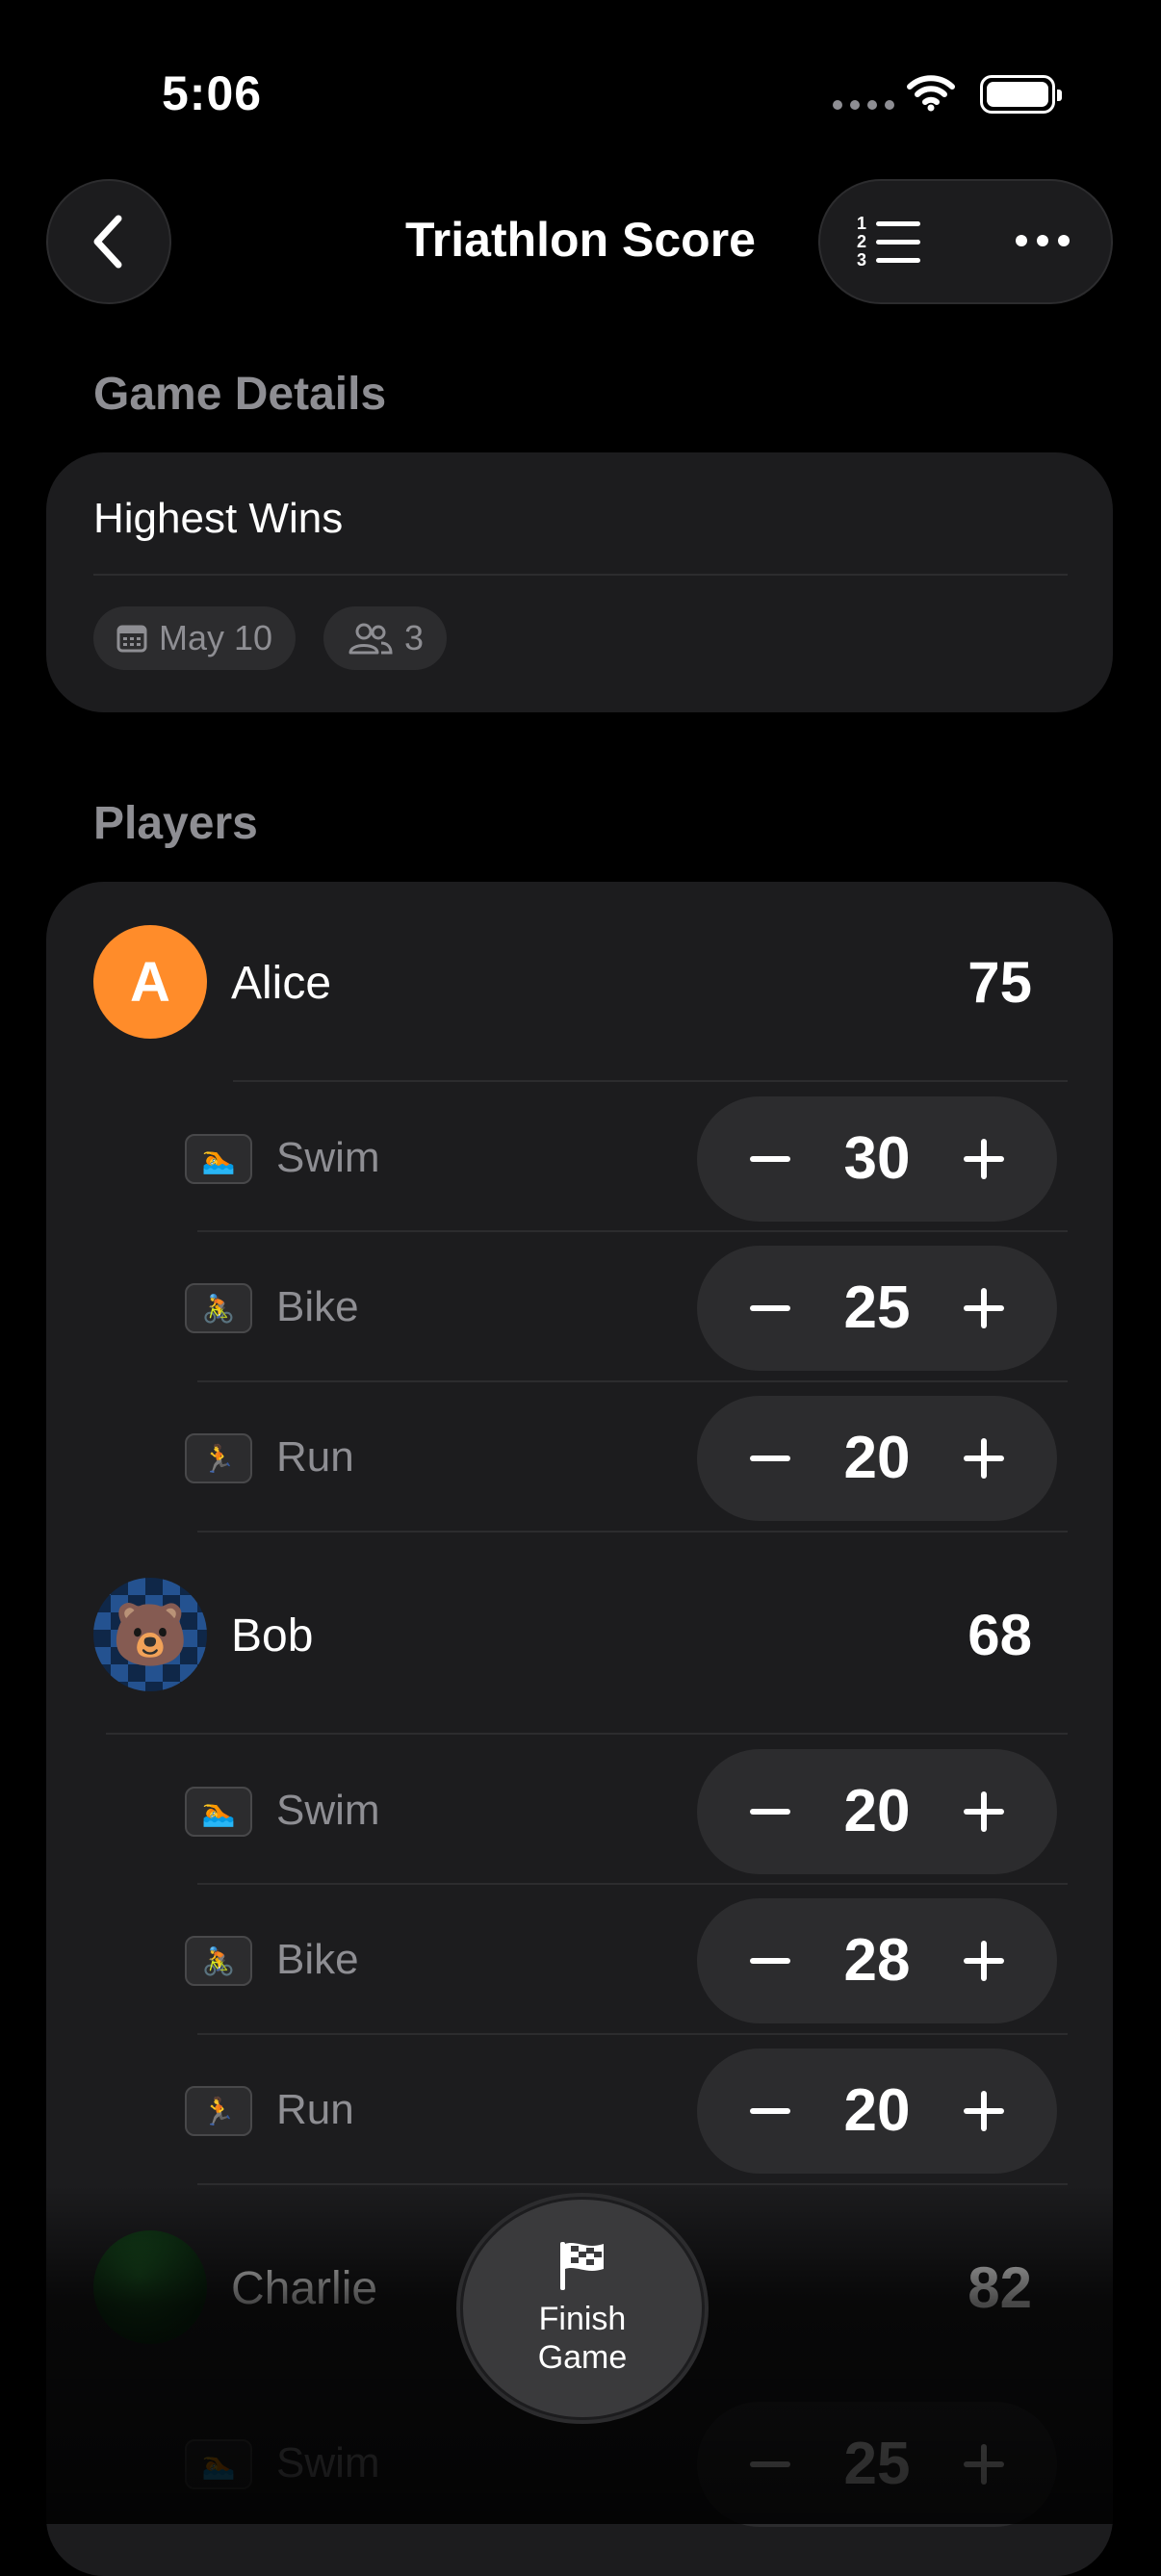  I want to click on svg-text: 1, so click(861, 223).